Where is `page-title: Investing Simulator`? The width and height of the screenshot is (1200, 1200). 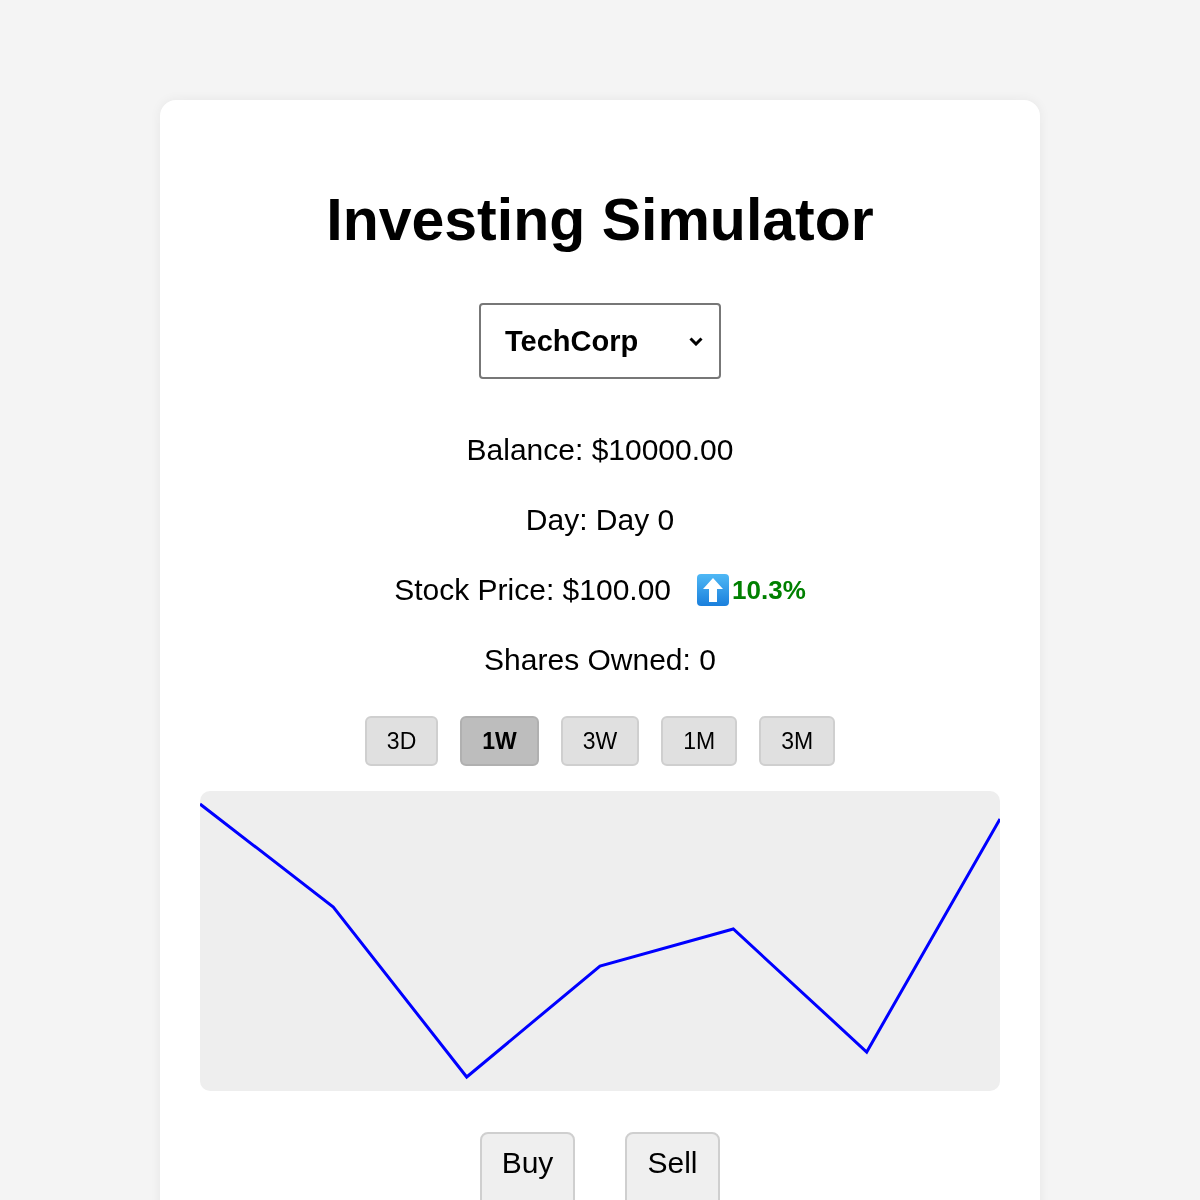 page-title: Investing Simulator is located at coordinates (600, 220).